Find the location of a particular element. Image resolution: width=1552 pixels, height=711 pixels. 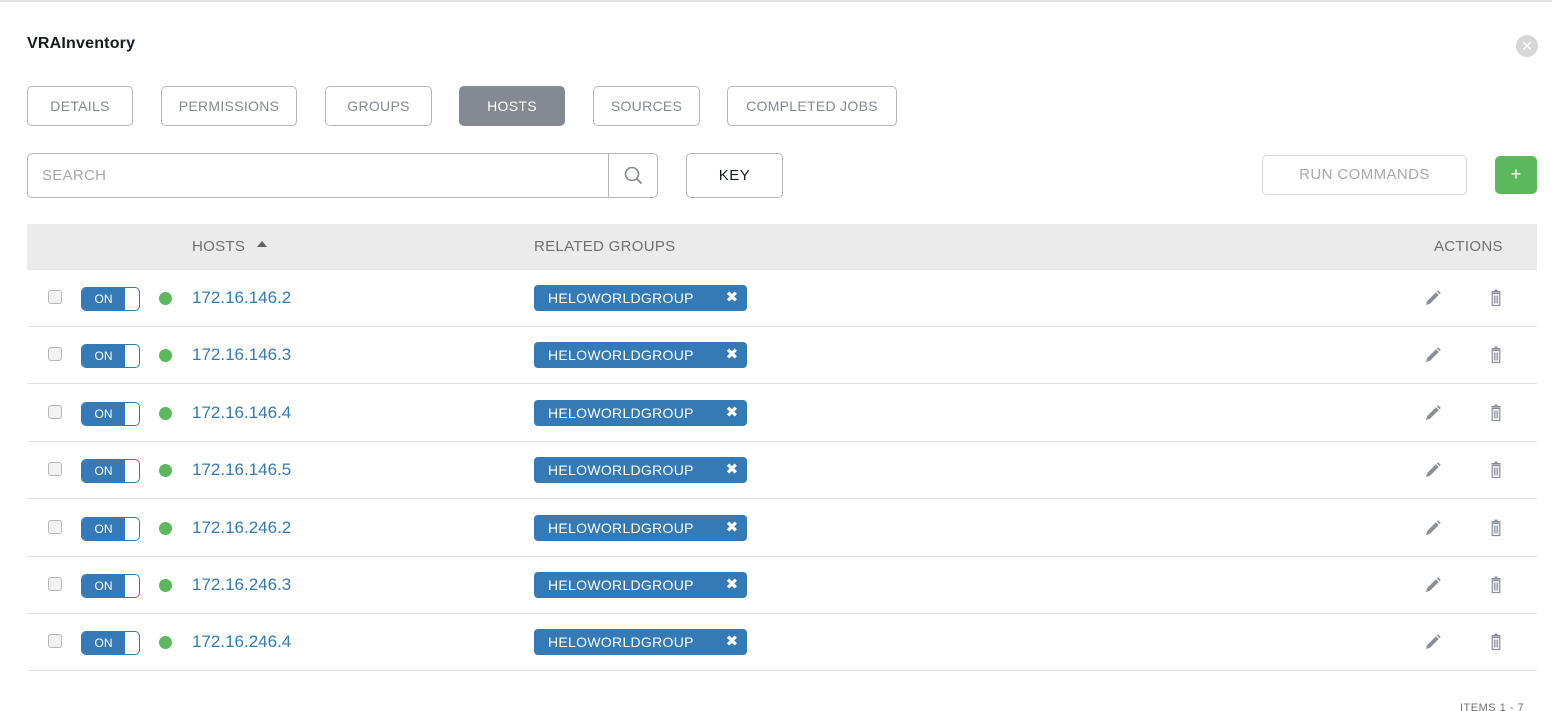

host-link: 172.16.246.4 is located at coordinates (241, 642).